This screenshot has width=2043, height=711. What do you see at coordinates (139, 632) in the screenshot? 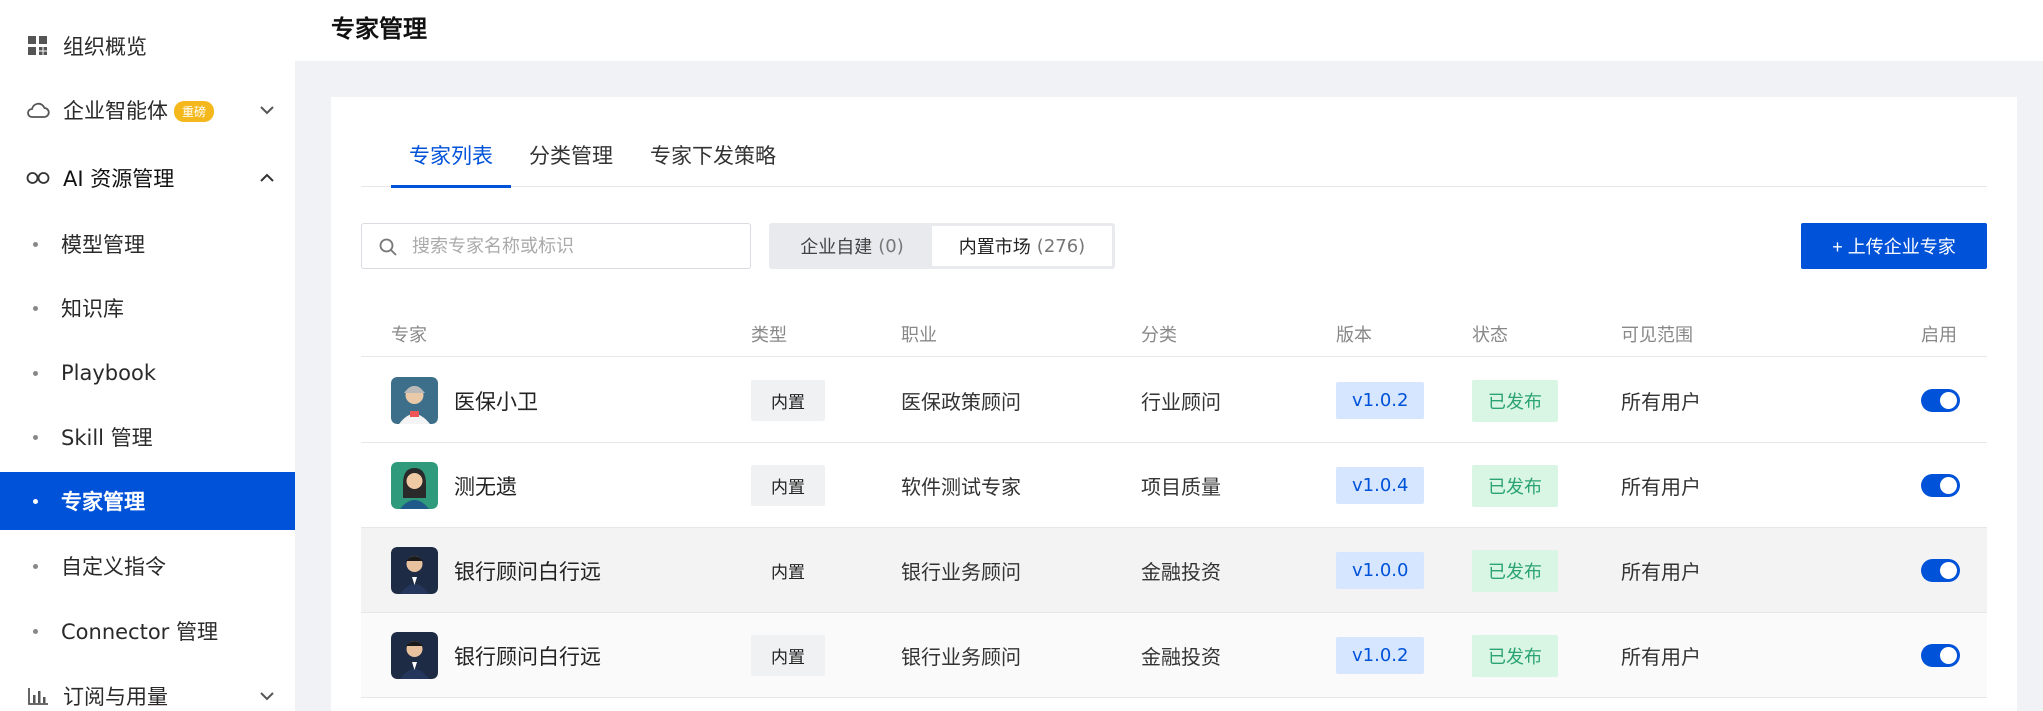
I see `sidebar-item-label: Connector 管理` at bounding box center [139, 632].